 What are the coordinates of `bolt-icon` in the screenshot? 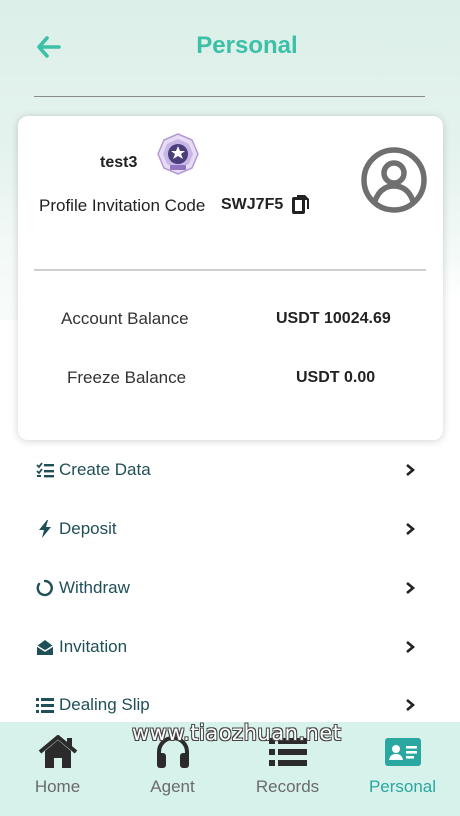 It's located at (45, 529).